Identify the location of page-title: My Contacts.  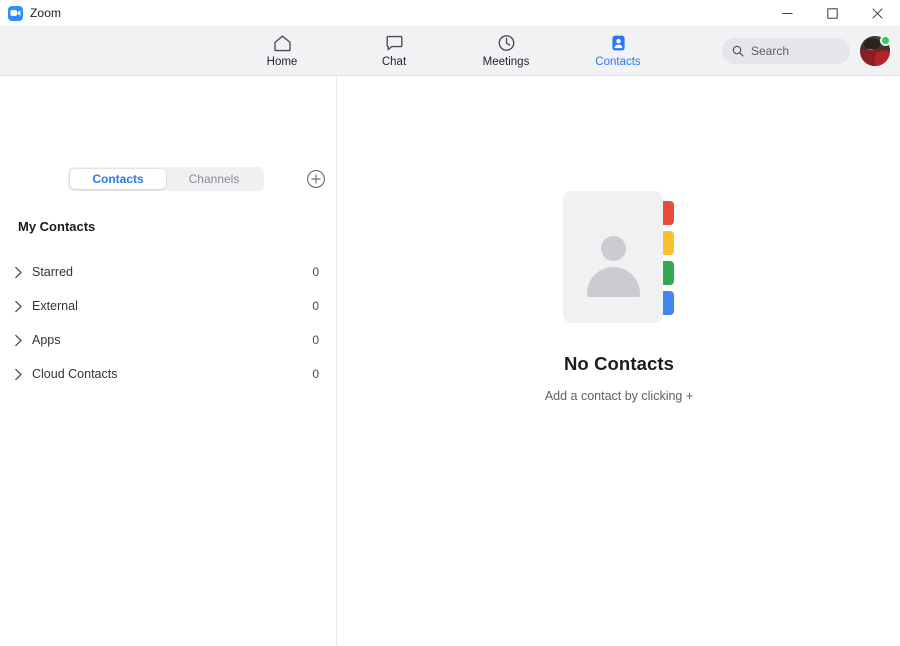
(57, 226).